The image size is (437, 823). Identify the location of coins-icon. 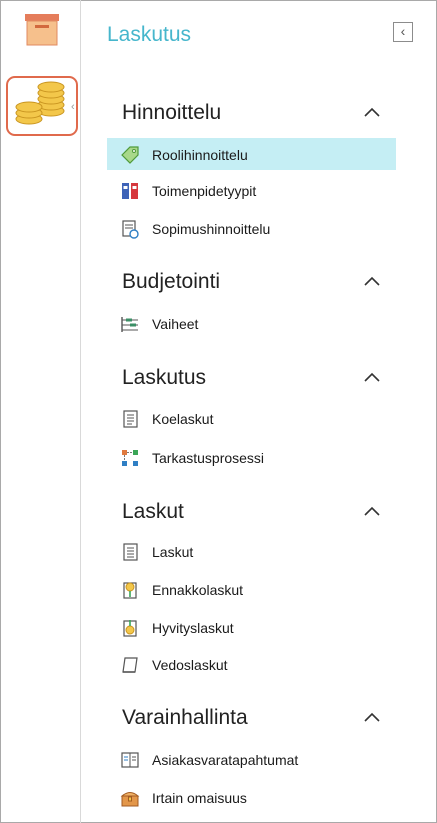
(40, 103).